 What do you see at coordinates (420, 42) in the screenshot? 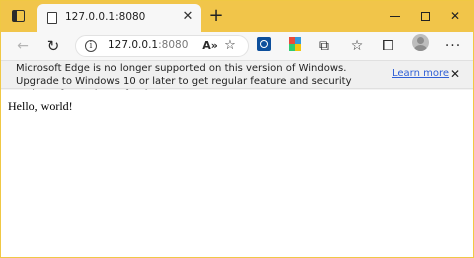
I see `profile-avatar-icon` at bounding box center [420, 42].